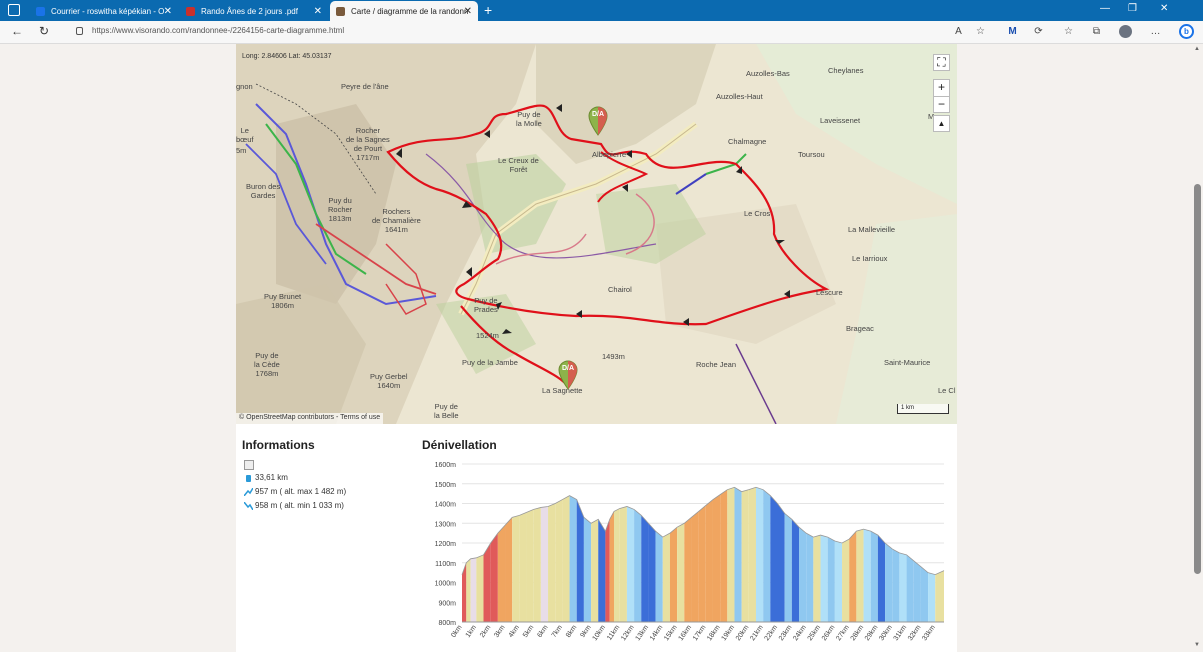 The width and height of the screenshot is (1203, 652). I want to click on refresh-icon: ↻, so click(44, 31).